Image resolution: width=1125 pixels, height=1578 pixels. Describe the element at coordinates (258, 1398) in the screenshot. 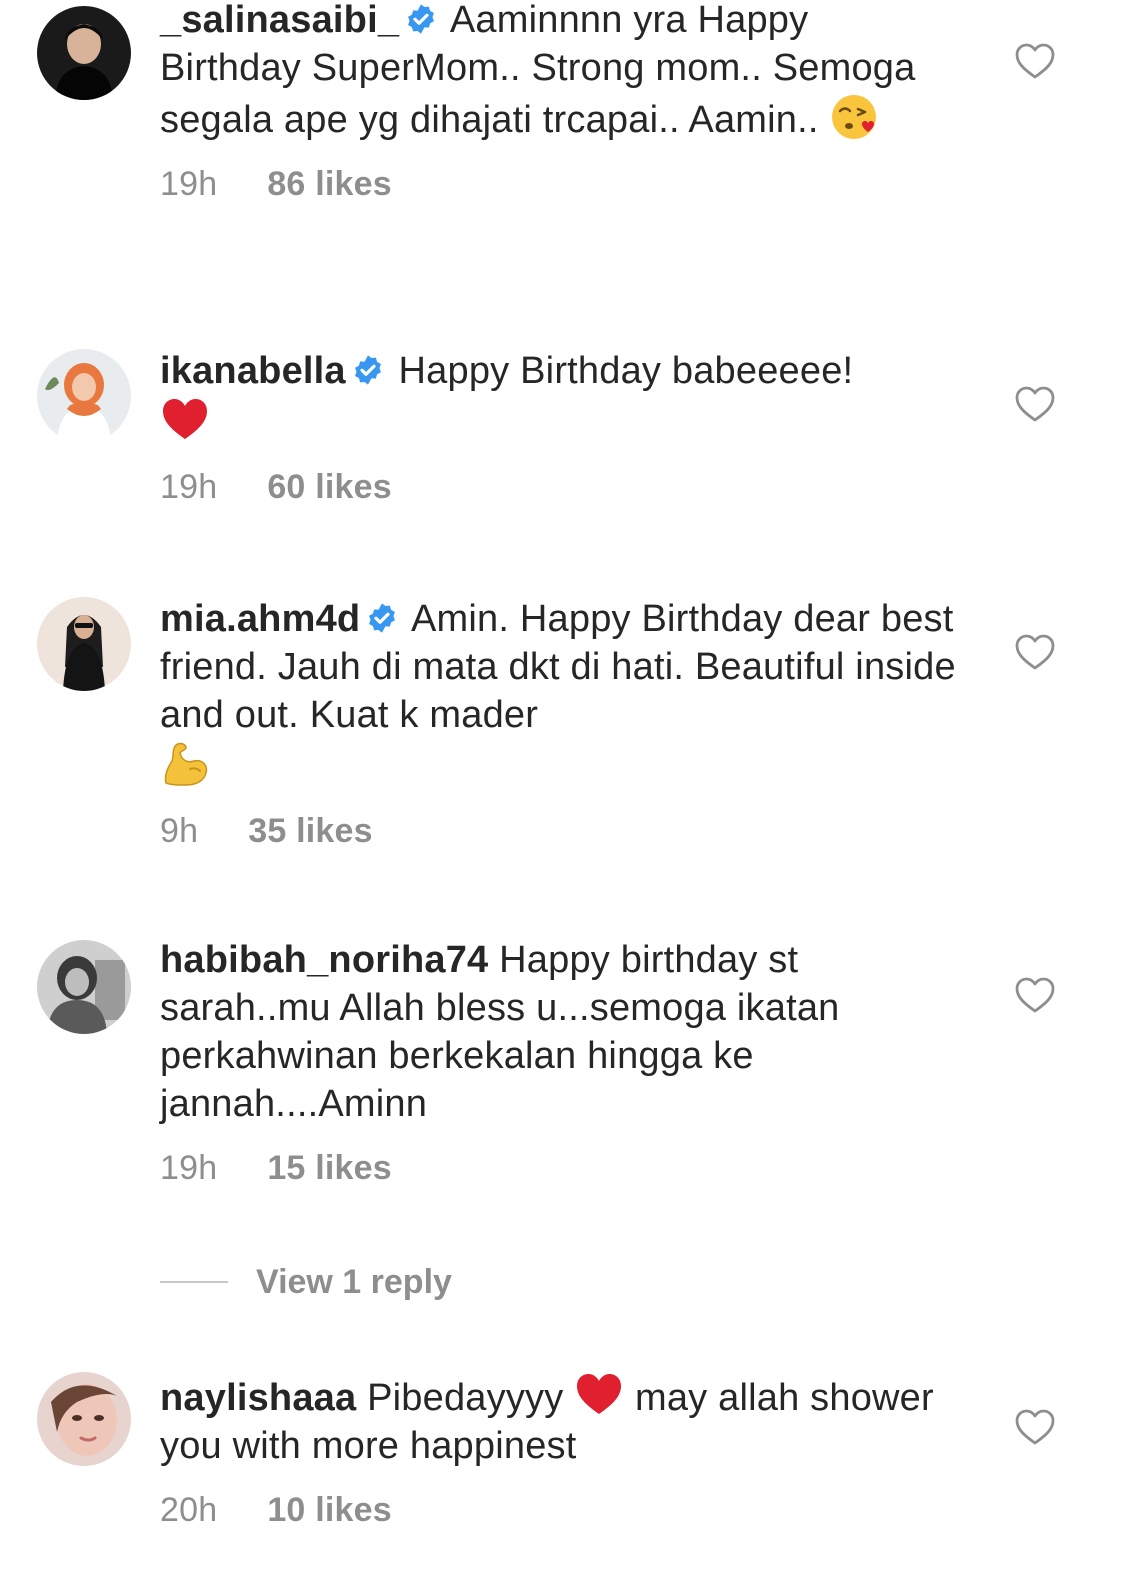

I see `comment-username: naylishaaa` at that location.